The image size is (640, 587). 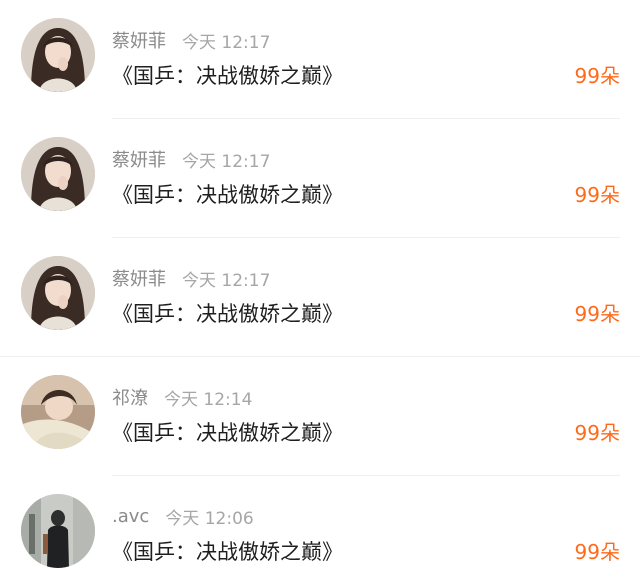 What do you see at coordinates (130, 397) in the screenshot?
I see `username: 祁潦` at bounding box center [130, 397].